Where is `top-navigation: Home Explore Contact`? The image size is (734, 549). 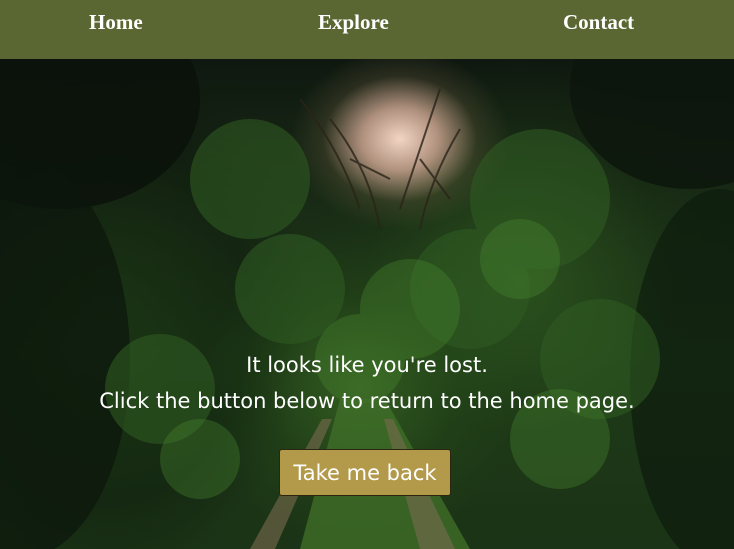 top-navigation: Home Explore Contact is located at coordinates (367, 29).